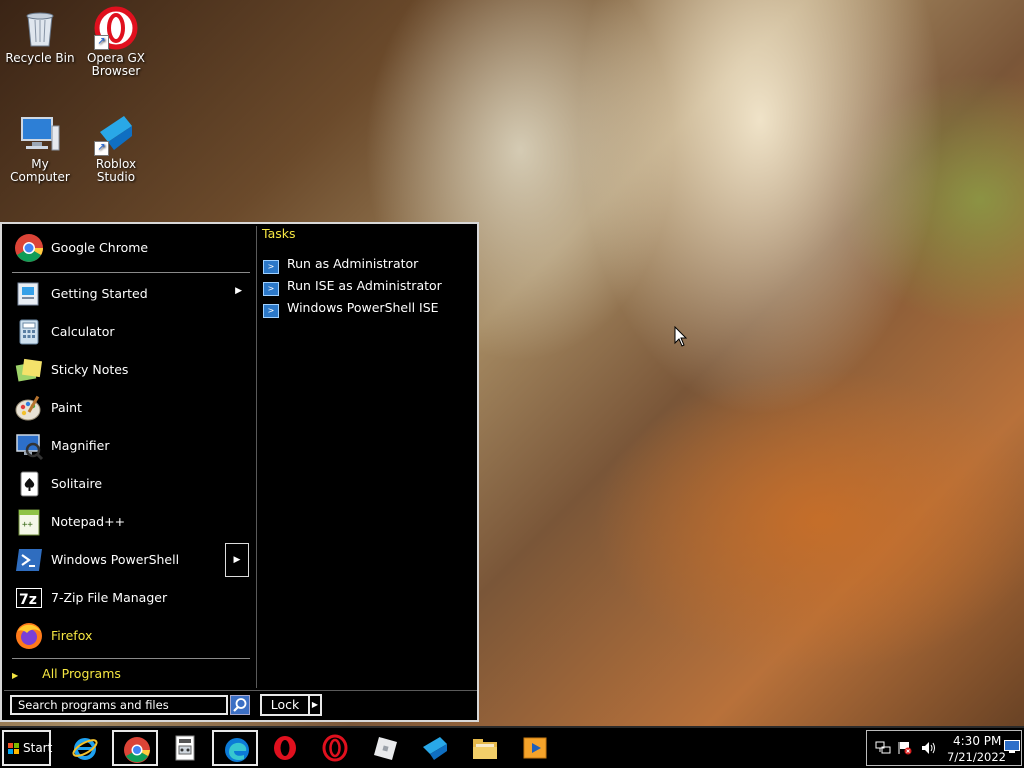  I want to click on desktop-icon-roblox-studio: ↗ Roblox Studio, so click(116, 148).